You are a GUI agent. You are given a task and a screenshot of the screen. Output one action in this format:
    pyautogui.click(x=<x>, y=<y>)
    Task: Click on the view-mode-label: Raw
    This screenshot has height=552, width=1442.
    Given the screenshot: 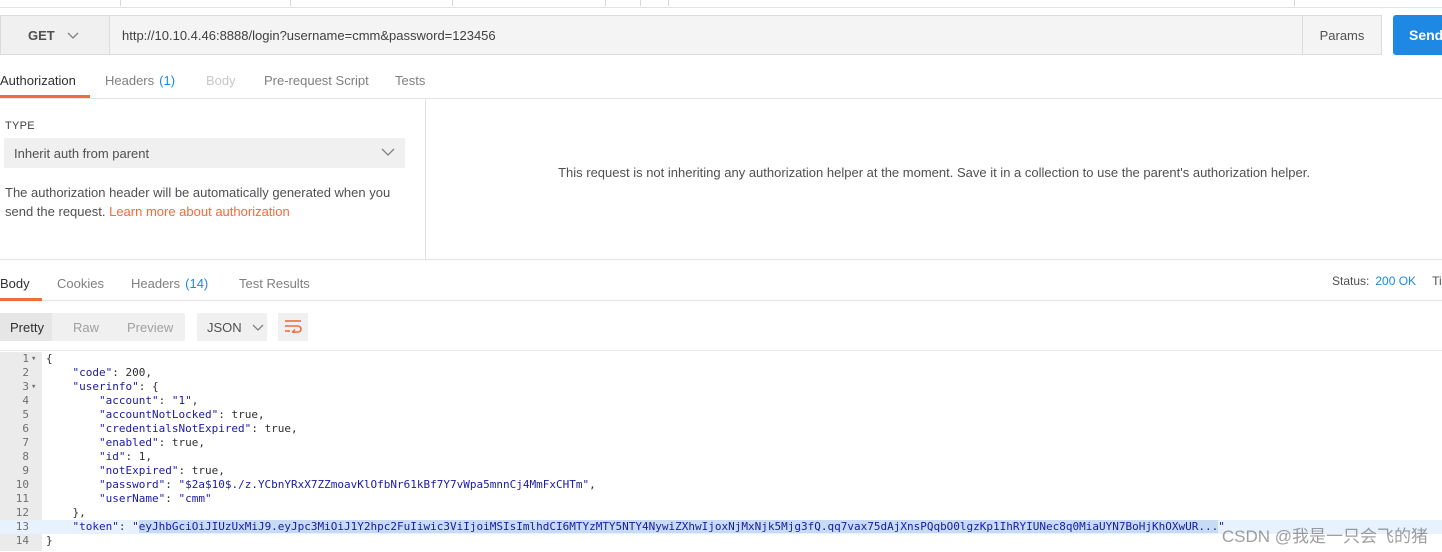 What is the action you would take?
    pyautogui.click(x=86, y=327)
    